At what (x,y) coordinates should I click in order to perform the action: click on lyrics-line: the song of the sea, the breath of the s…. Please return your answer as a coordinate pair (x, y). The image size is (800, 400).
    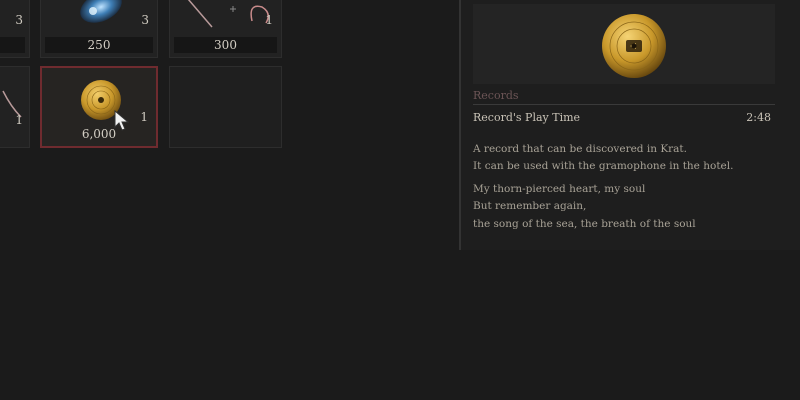
    Looking at the image, I should click on (584, 224).